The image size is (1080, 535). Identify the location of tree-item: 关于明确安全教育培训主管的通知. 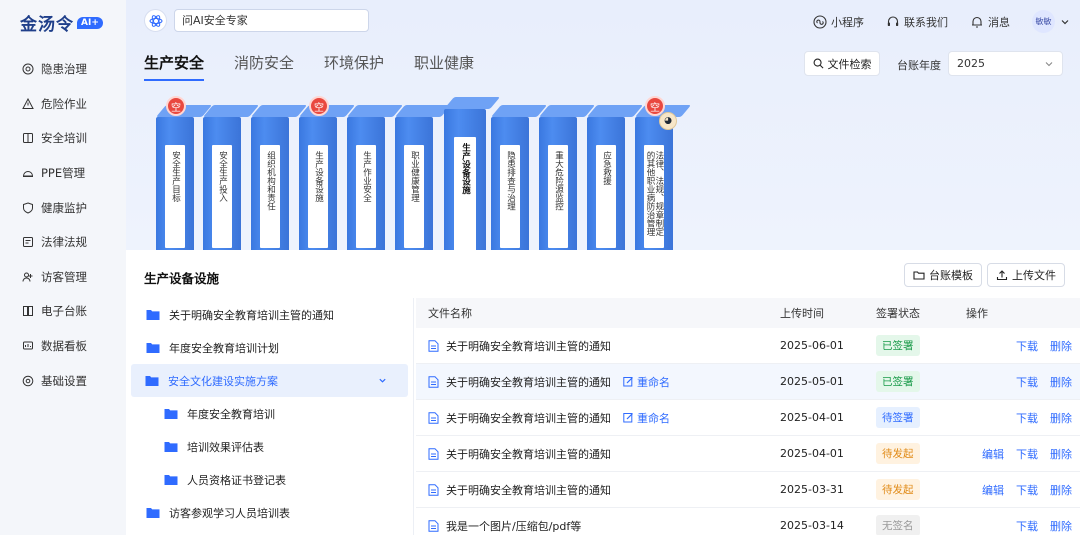
(269, 314).